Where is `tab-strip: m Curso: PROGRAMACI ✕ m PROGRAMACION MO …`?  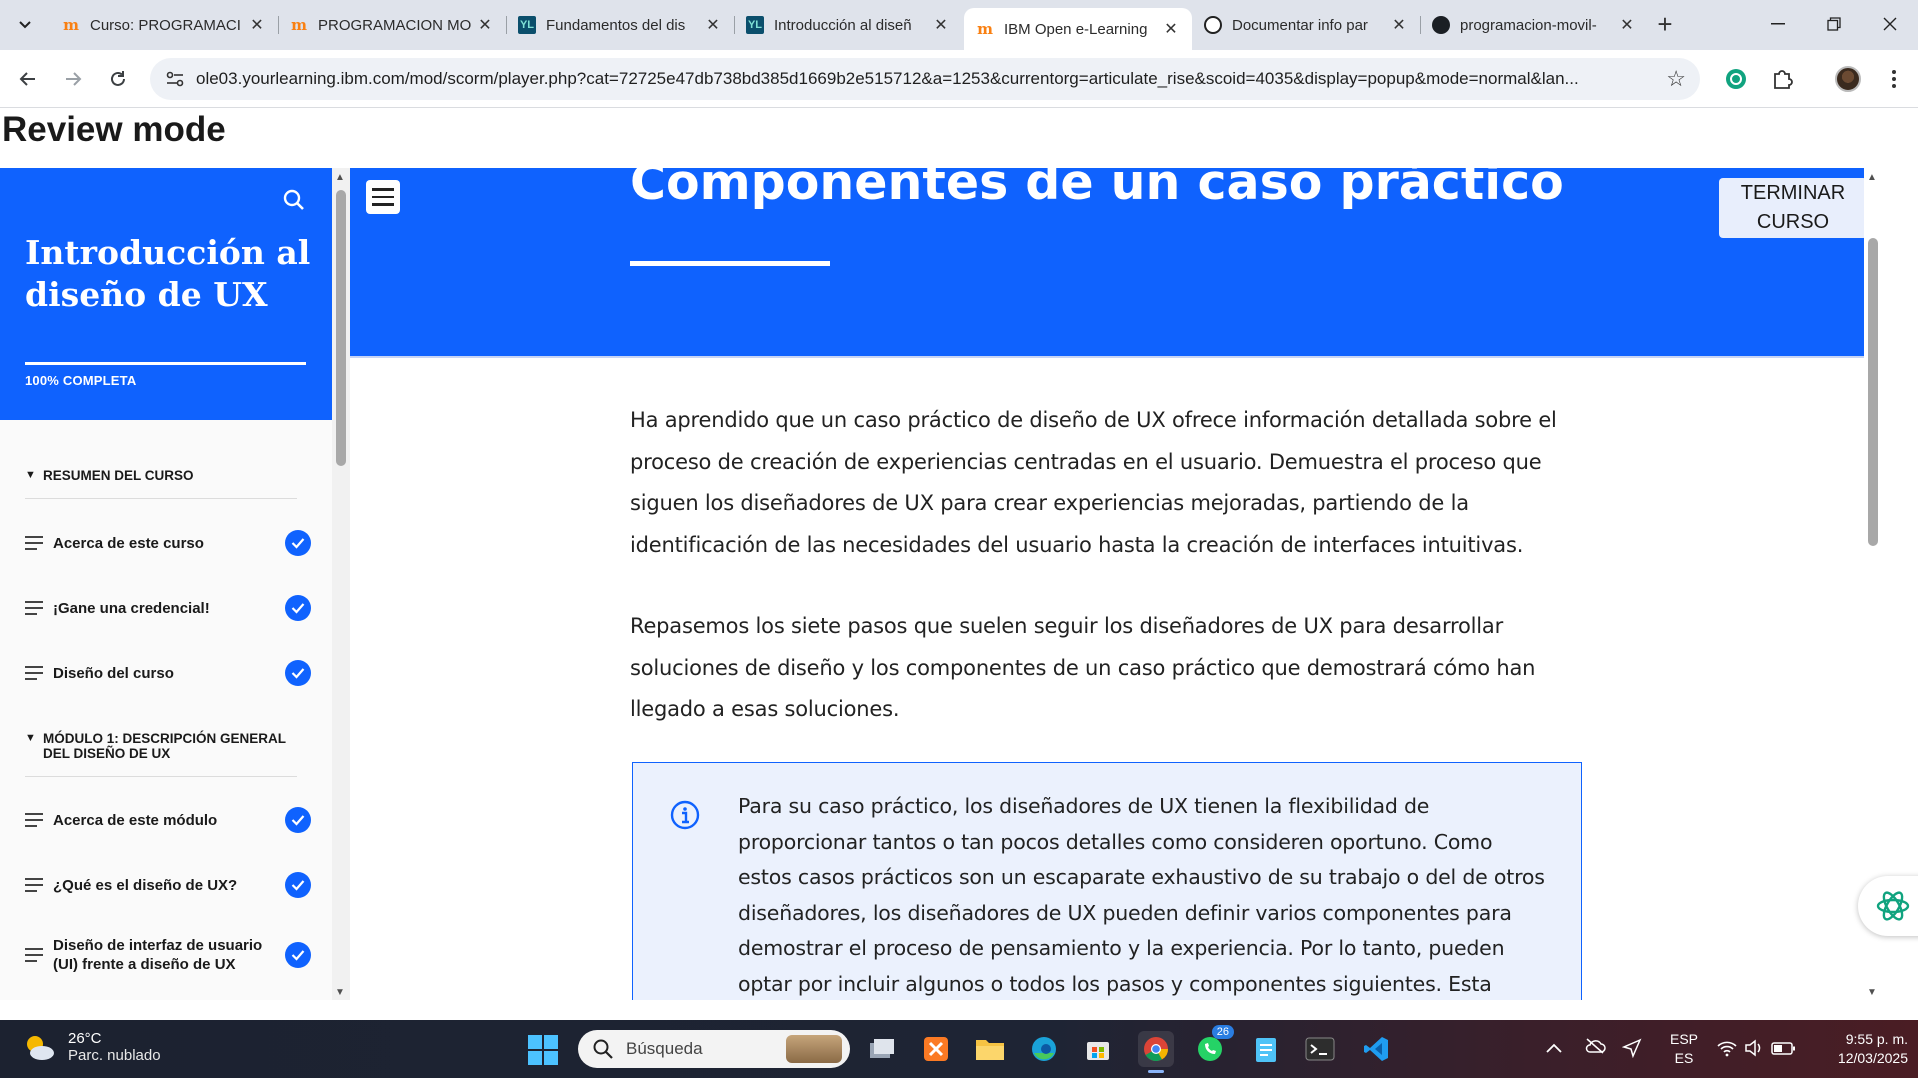 tab-strip: m Curso: PROGRAMACI ✕ m PROGRAMACION MO … is located at coordinates (959, 25).